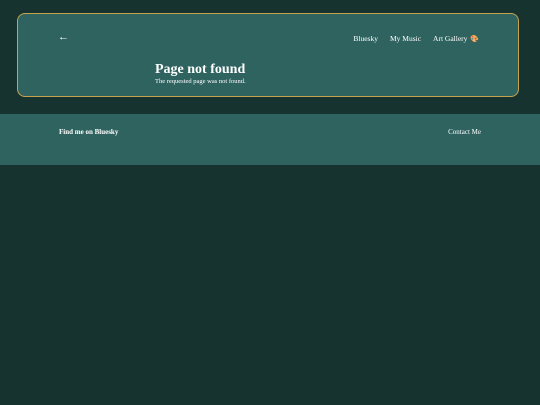 The height and width of the screenshot is (405, 540). Describe the element at coordinates (405, 38) in the screenshot. I see `nav-link-my-music: My Music` at that location.